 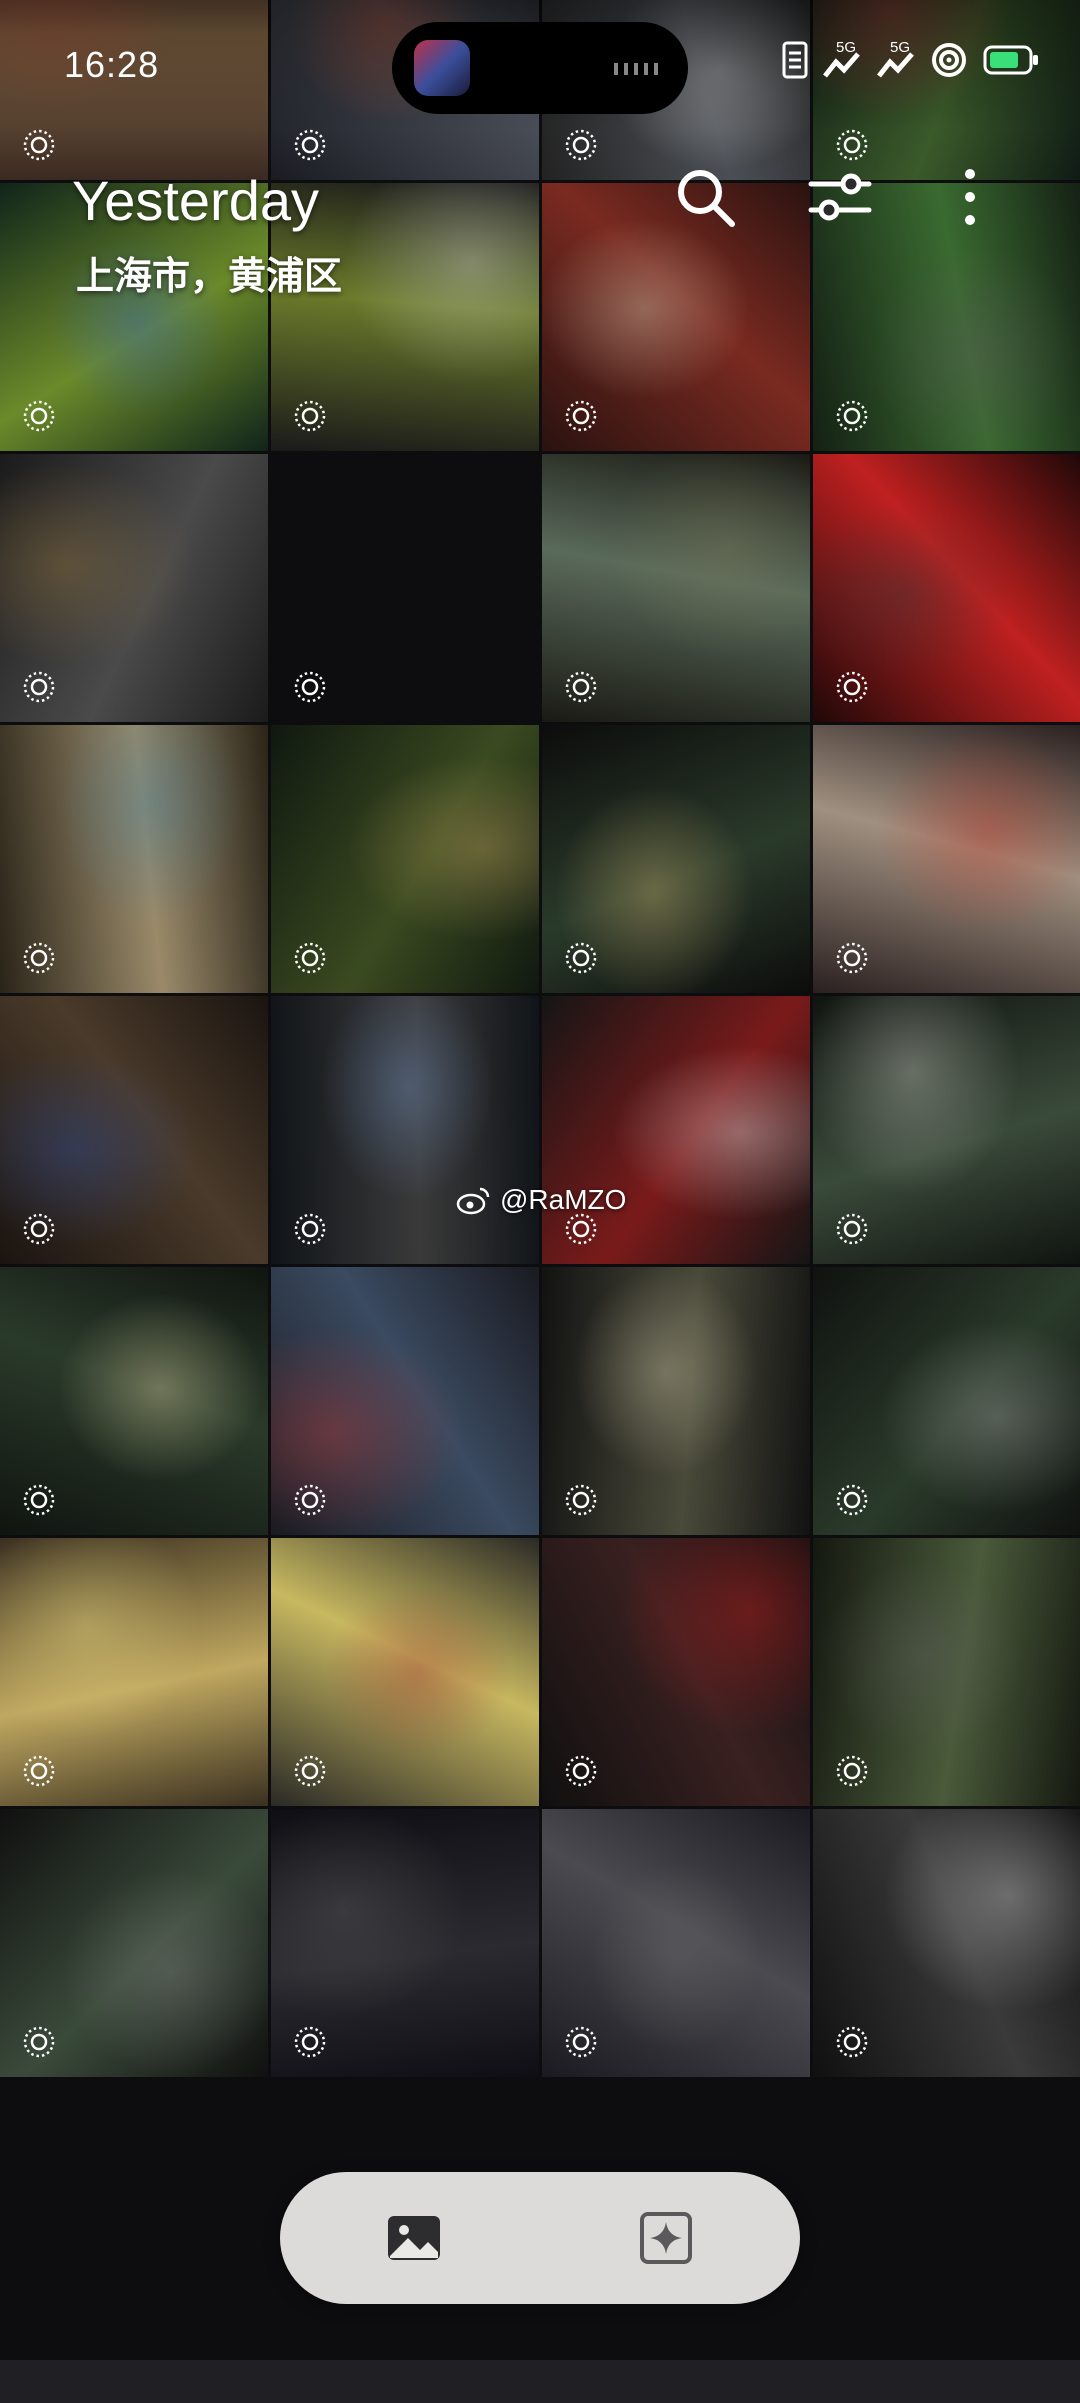 What do you see at coordinates (112, 64) in the screenshot?
I see `status-time: 16:28` at bounding box center [112, 64].